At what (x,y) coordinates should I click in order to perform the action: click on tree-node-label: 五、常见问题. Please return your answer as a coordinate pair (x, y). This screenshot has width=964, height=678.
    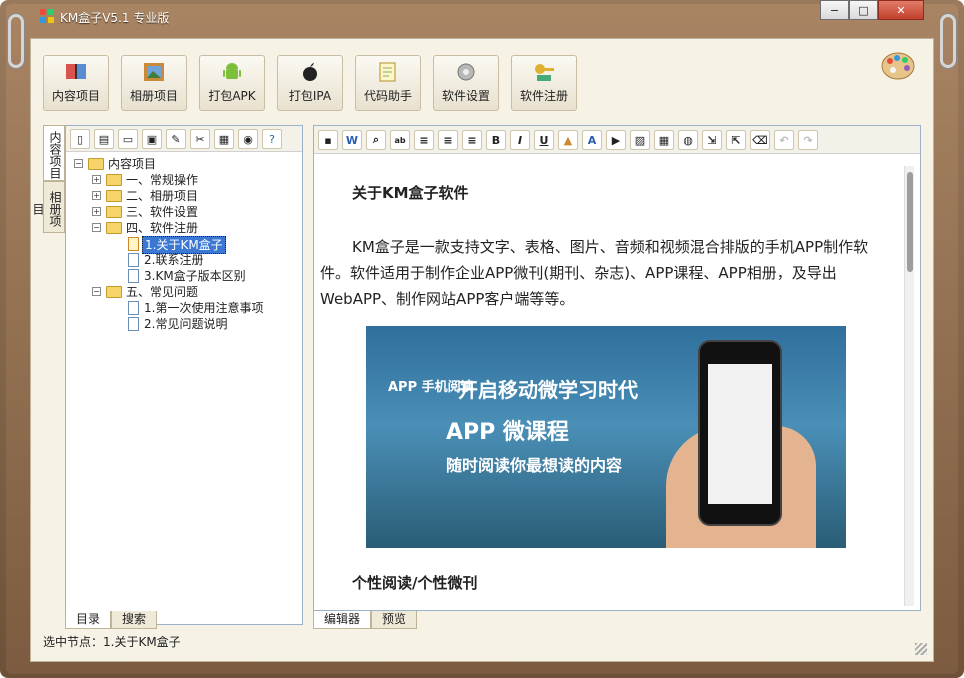
    Looking at the image, I should click on (162, 292).